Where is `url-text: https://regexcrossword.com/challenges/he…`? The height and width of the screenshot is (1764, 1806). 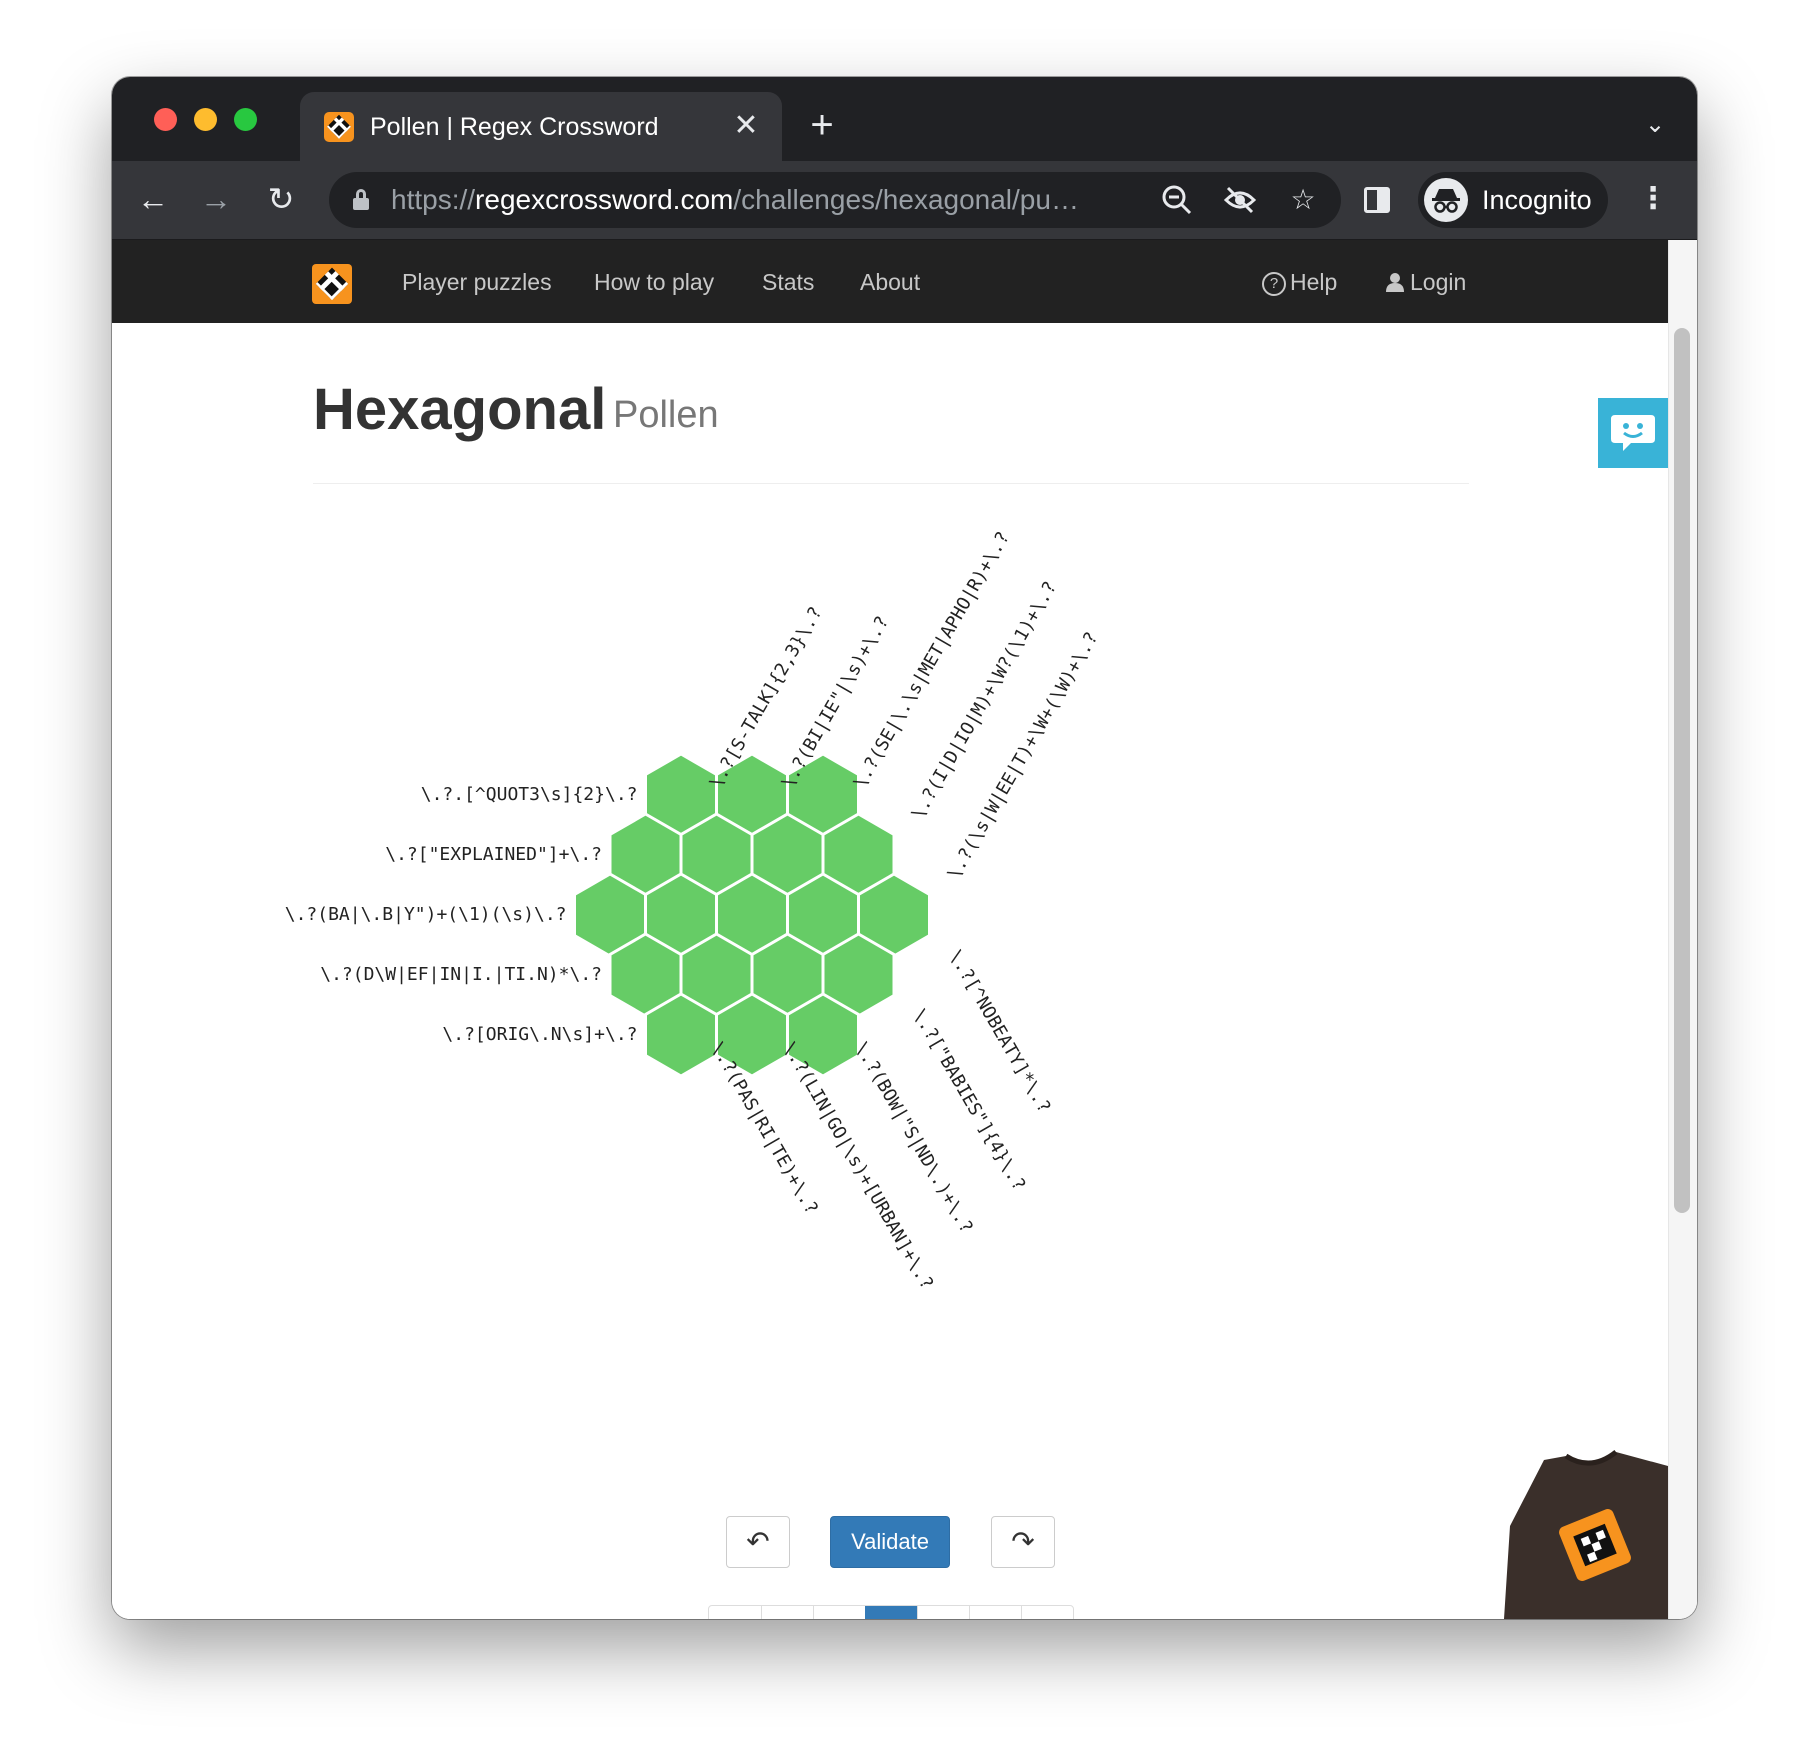 url-text: https://regexcrossword.com/challenges/he… is located at coordinates (756, 200).